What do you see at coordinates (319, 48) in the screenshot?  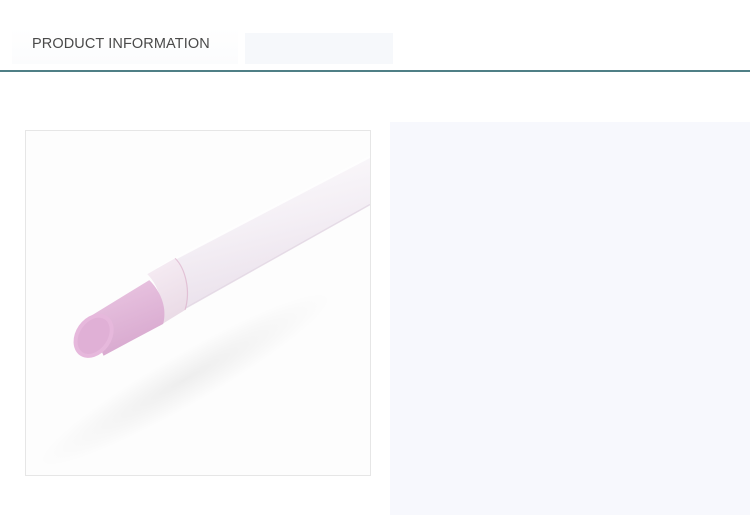 I see `section-tab-shadow` at bounding box center [319, 48].